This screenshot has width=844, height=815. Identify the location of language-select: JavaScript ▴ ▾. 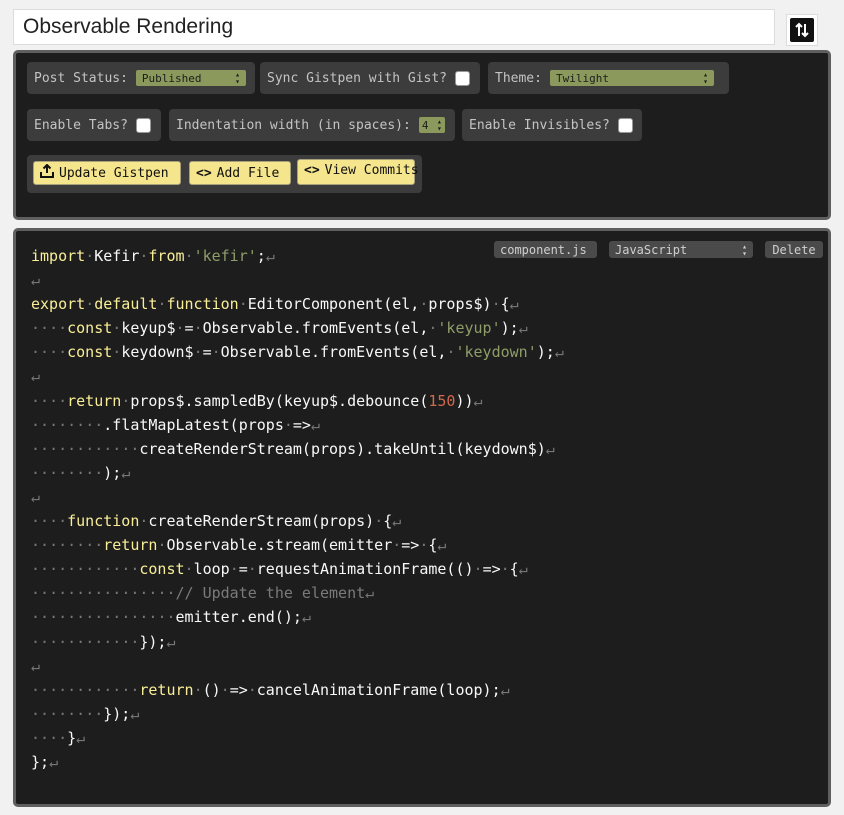
(681, 249).